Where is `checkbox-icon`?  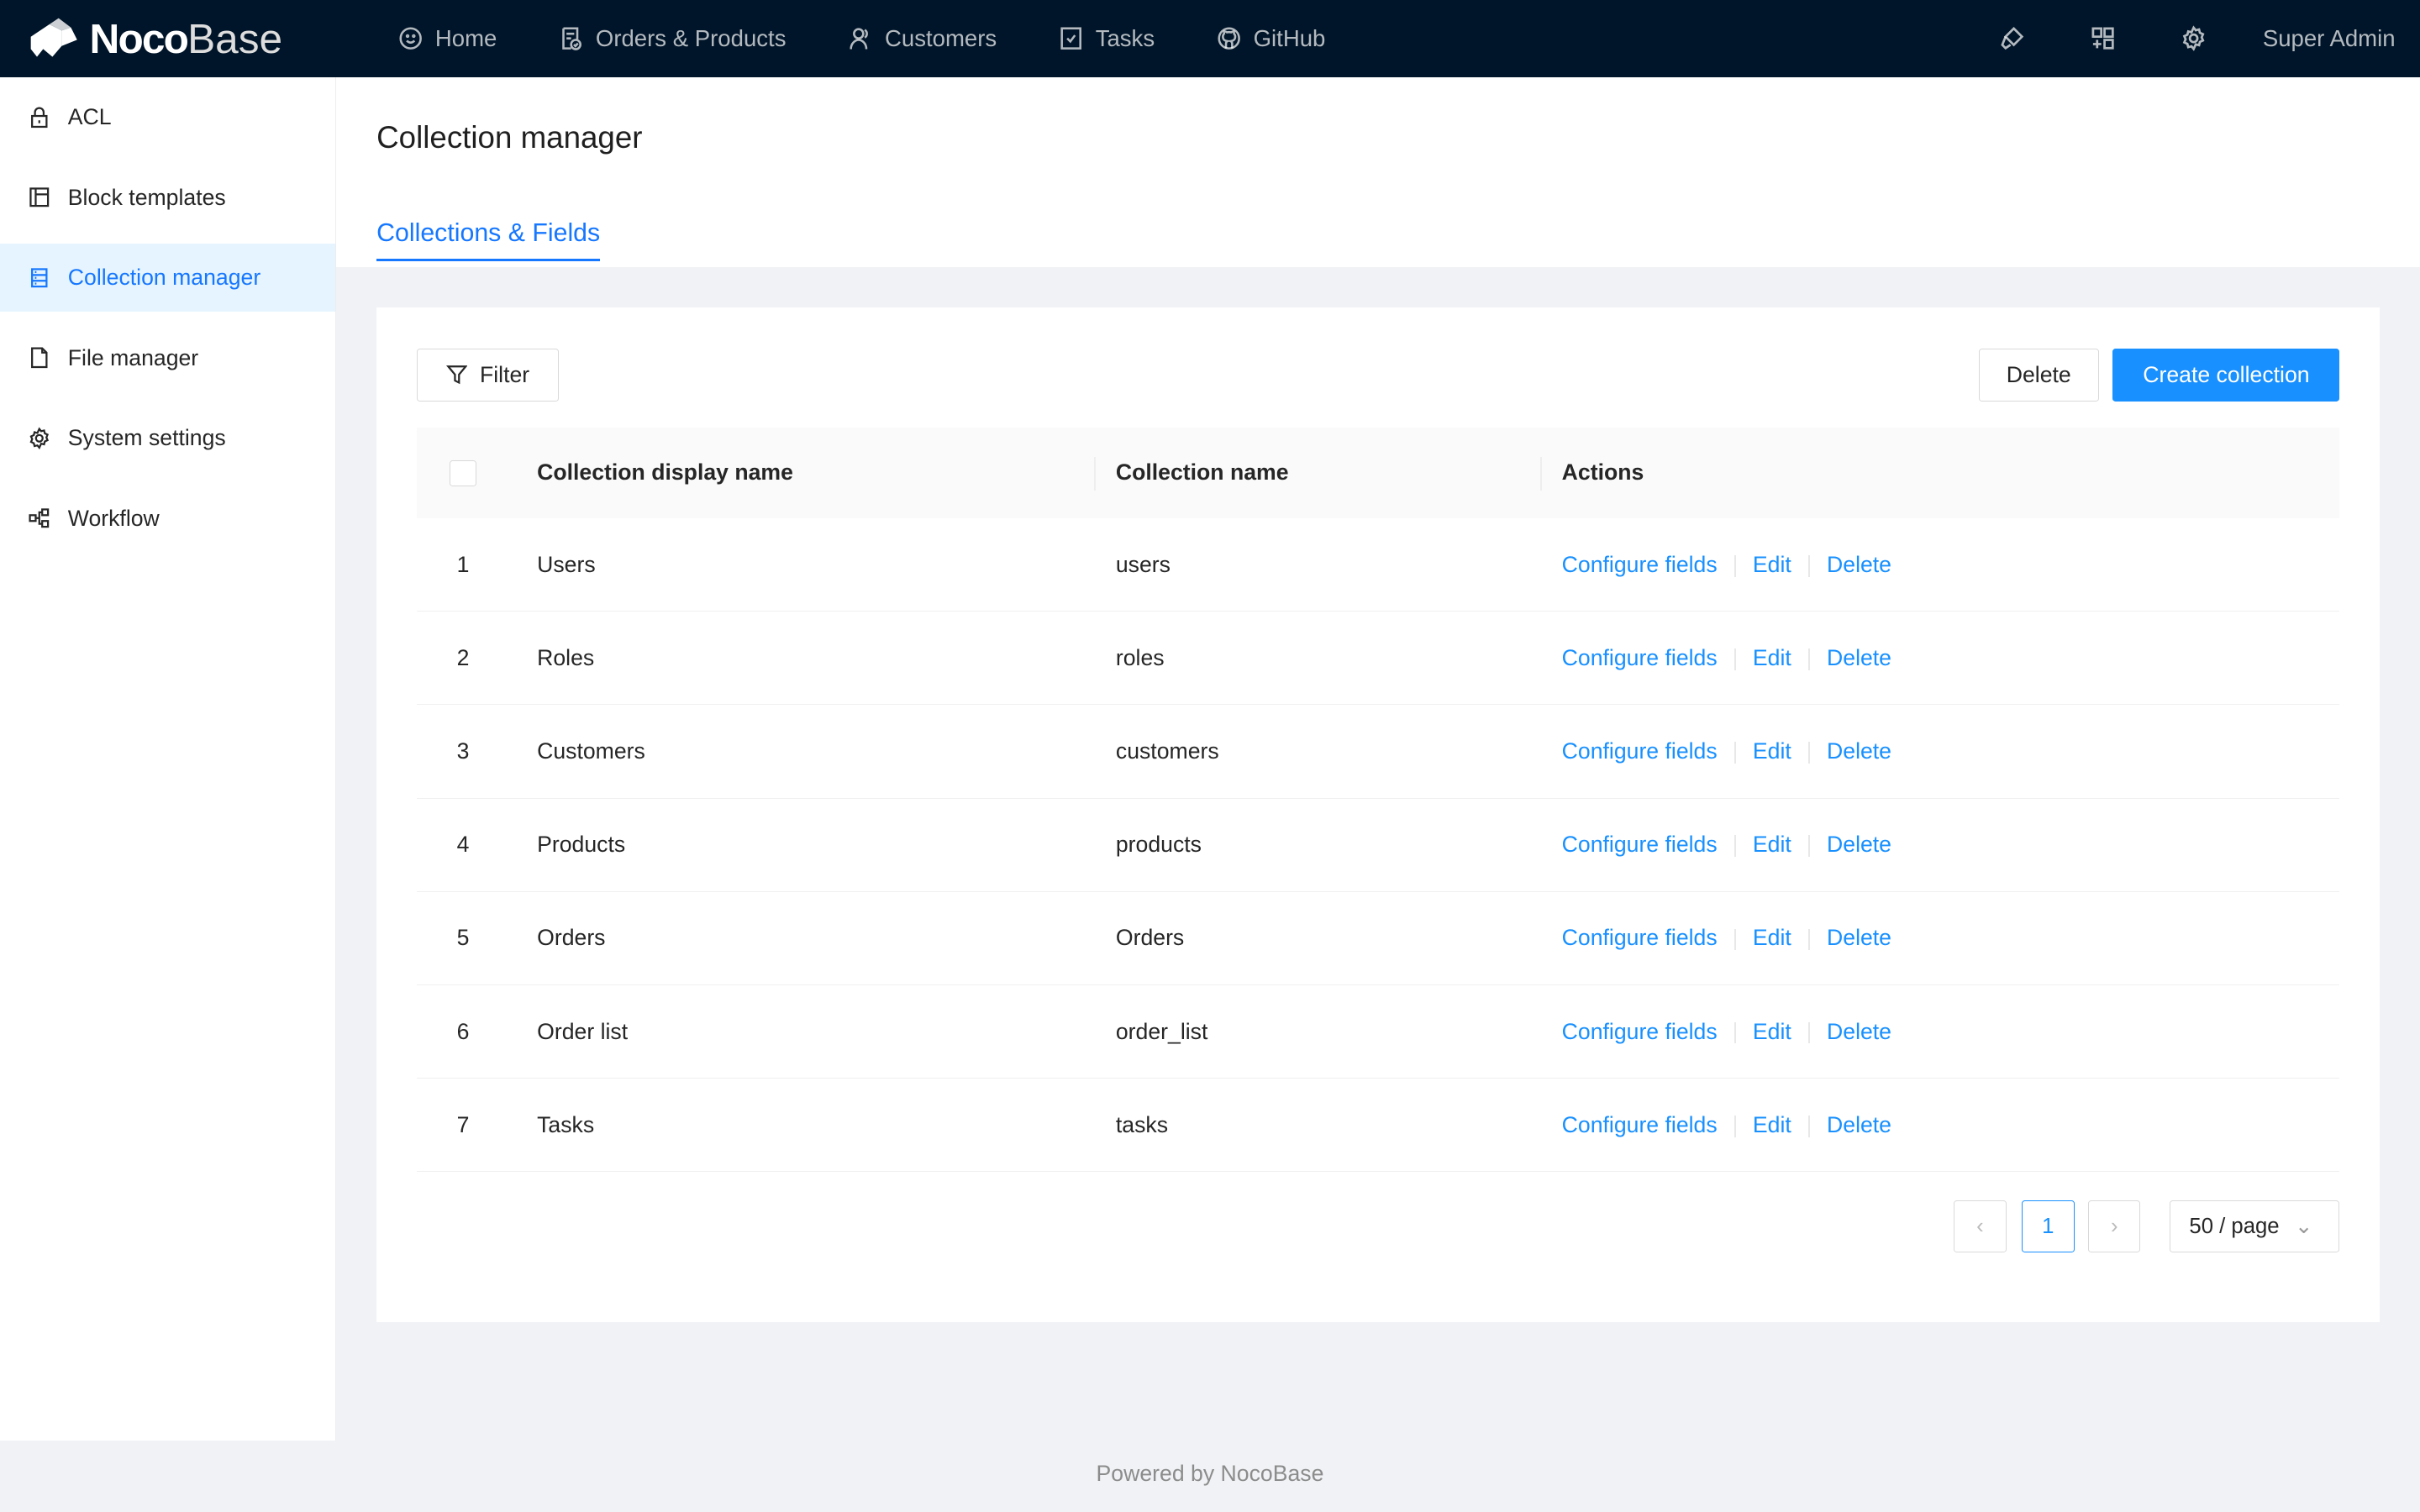 checkbox-icon is located at coordinates (1071, 38).